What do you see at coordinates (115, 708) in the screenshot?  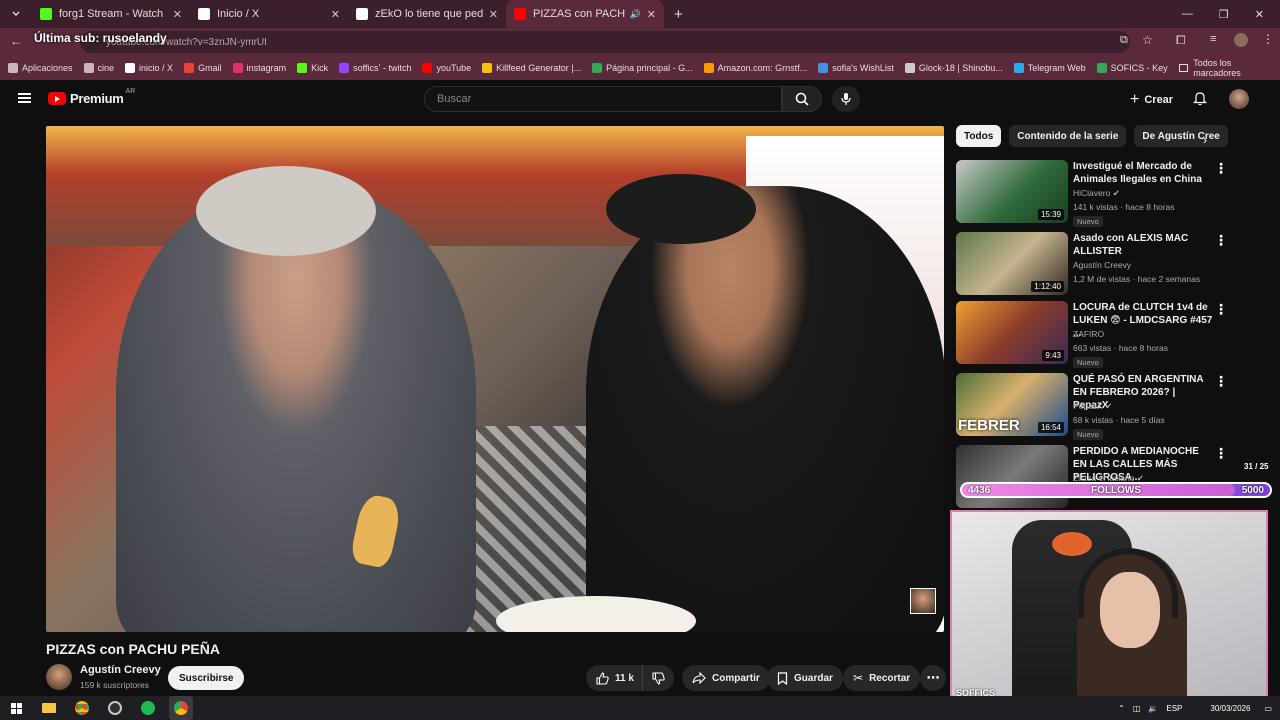 I see `obs-icon` at bounding box center [115, 708].